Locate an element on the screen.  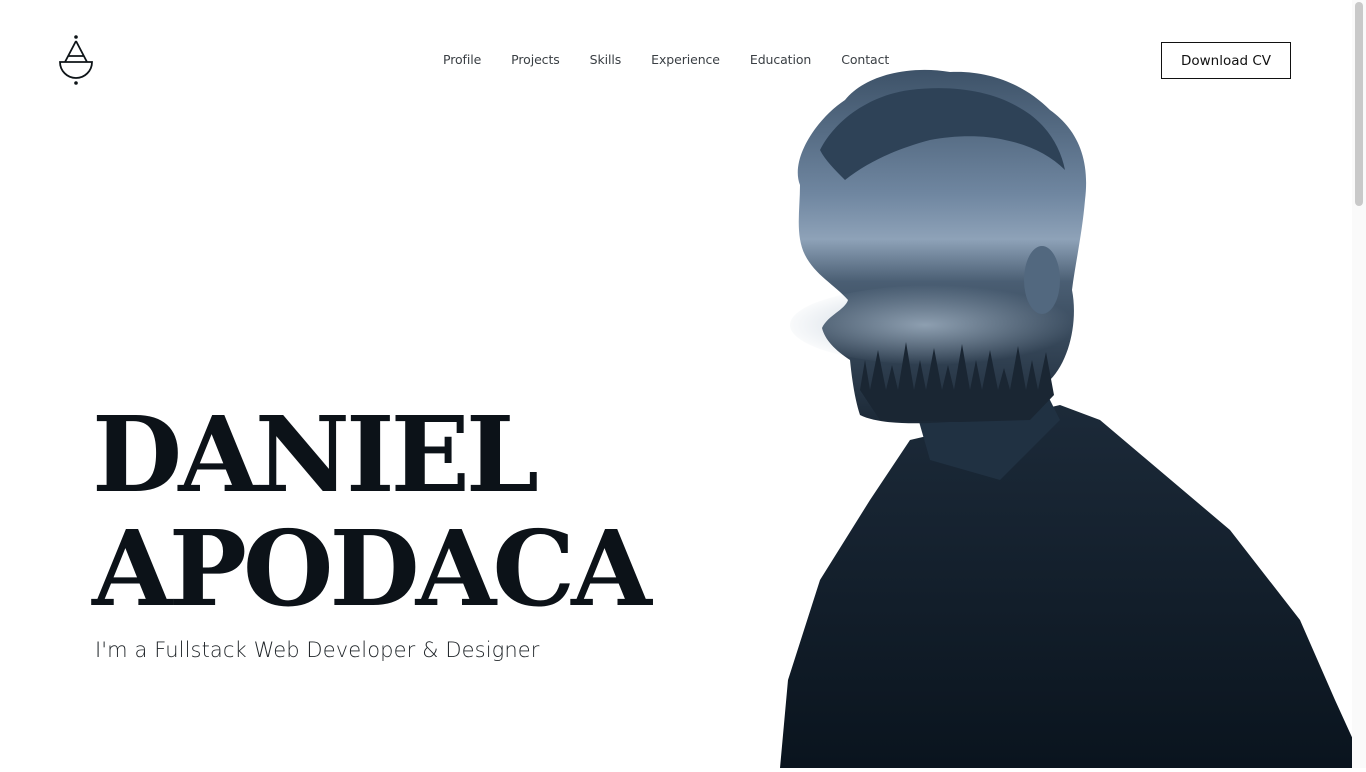
hero-tagline: I'm a Fullstack Web Developer & Designer is located at coordinates (317, 650).